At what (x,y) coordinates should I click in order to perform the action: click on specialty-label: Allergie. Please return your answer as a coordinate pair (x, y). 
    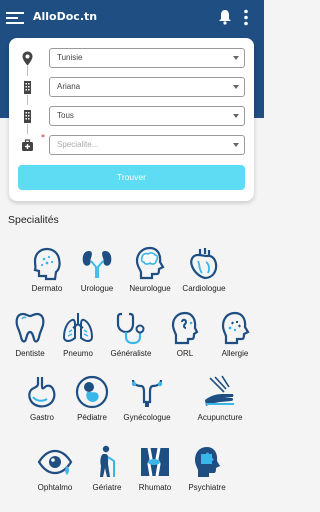
    Looking at the image, I should click on (235, 353).